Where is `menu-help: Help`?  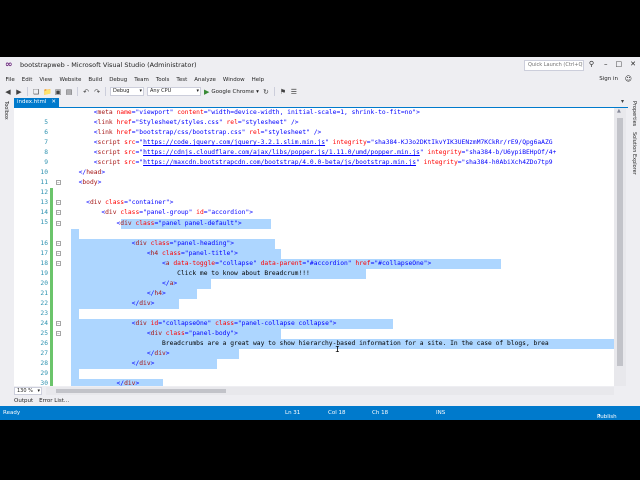 menu-help: Help is located at coordinates (258, 80).